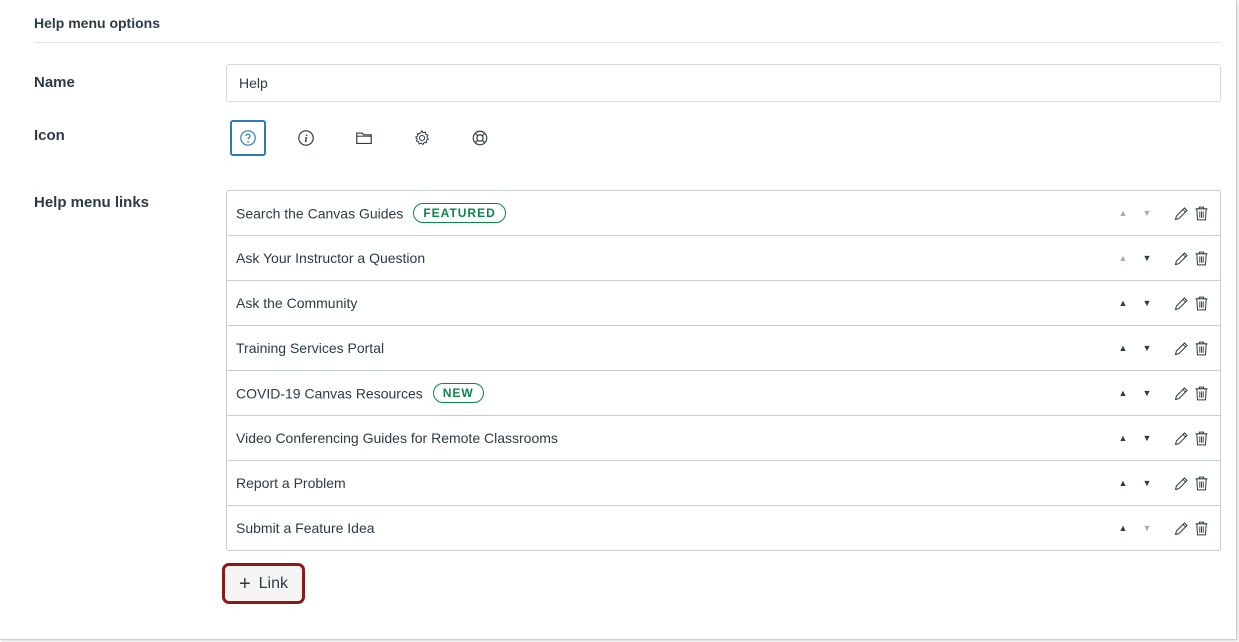 This screenshot has height=642, width=1239. Describe the element at coordinates (273, 583) in the screenshot. I see `add-link-label: Link` at that location.